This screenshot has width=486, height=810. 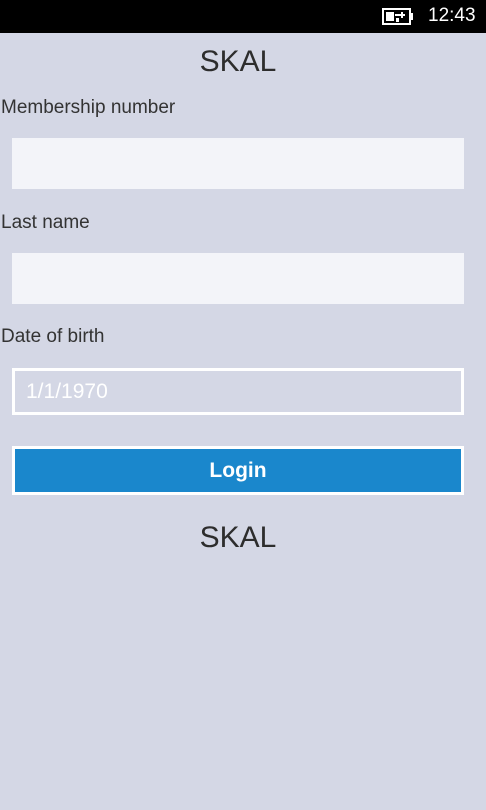 I want to click on date-of-birth-label: Date of birth, so click(x=53, y=336).